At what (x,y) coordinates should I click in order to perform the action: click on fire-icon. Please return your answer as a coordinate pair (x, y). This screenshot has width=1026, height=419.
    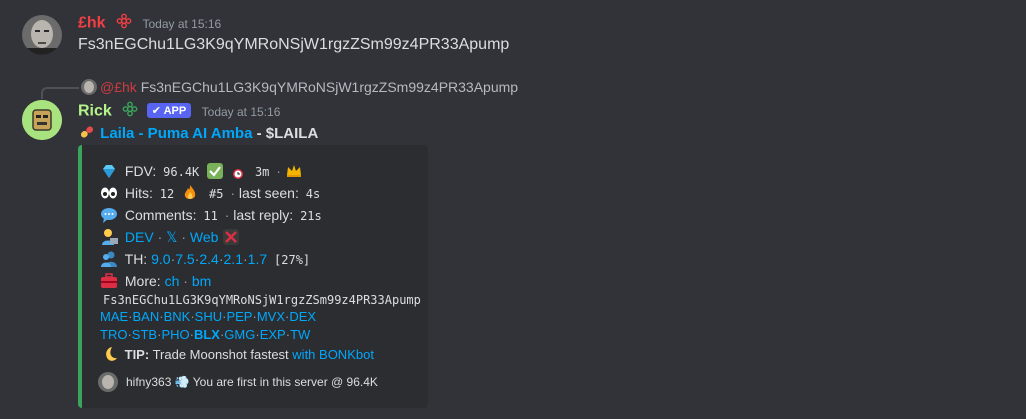
    Looking at the image, I should click on (190, 193).